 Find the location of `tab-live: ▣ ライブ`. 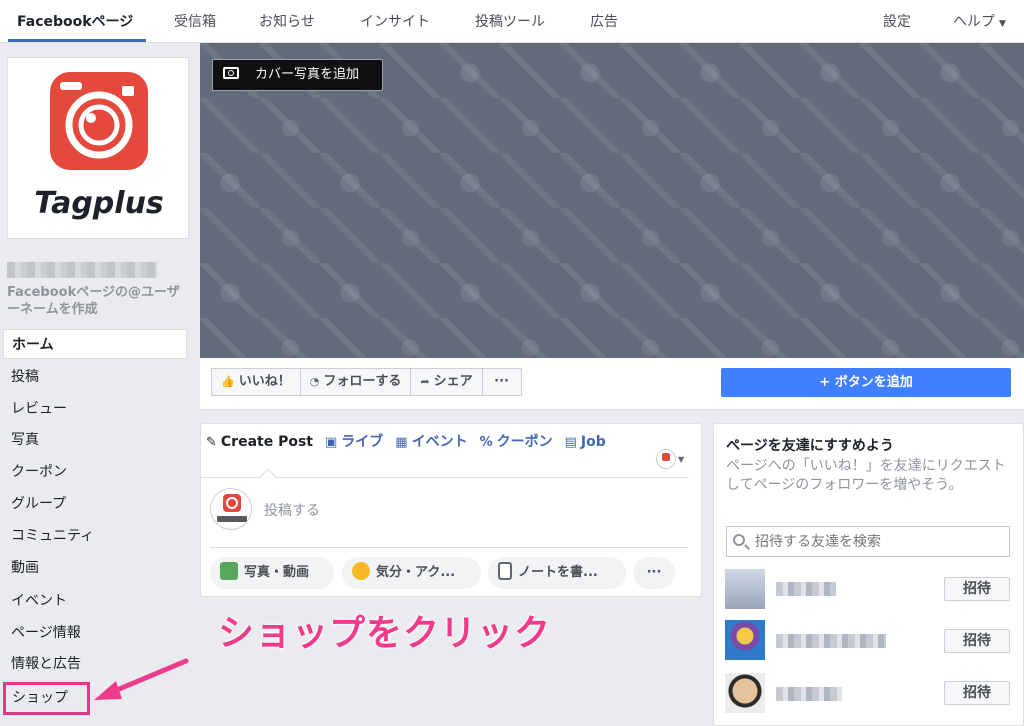

tab-live: ▣ ライブ is located at coordinates (354, 442).